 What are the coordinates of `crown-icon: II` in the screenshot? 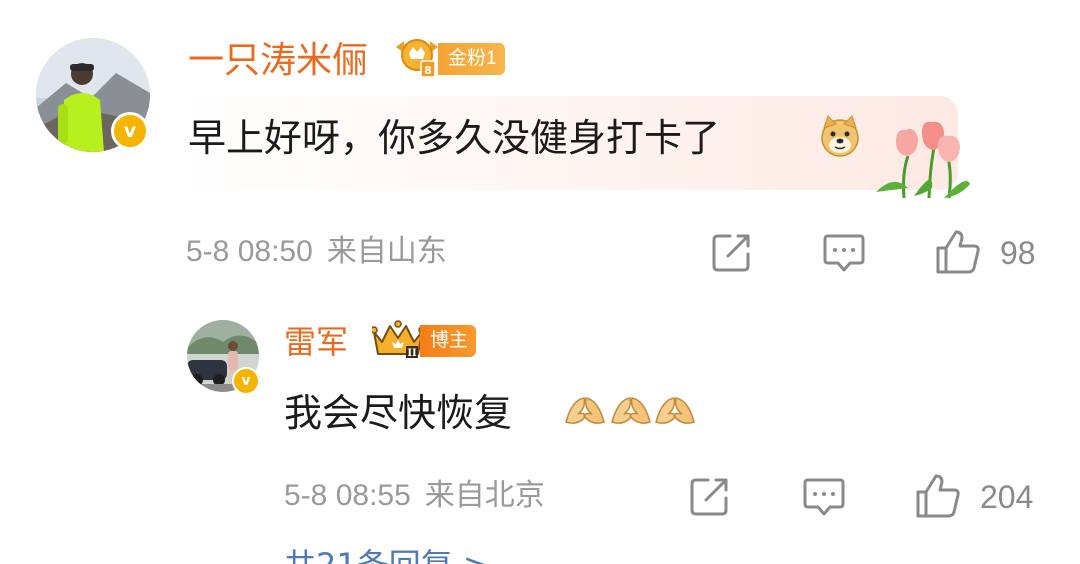 It's located at (398, 339).